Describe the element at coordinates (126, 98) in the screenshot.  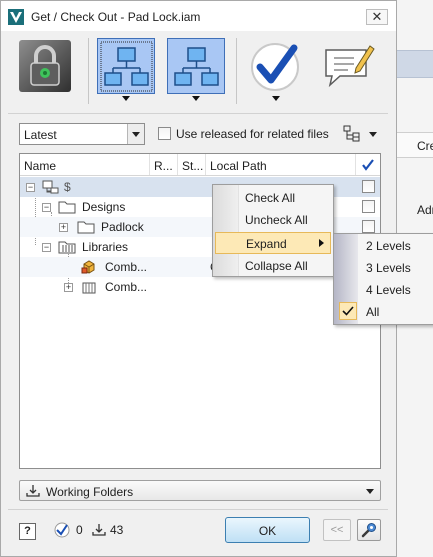
I see `include-children-dropdown` at that location.